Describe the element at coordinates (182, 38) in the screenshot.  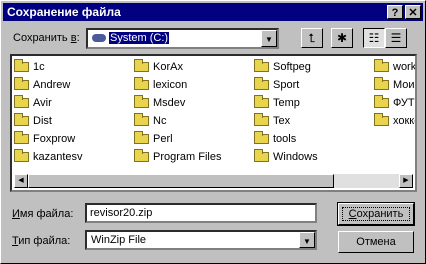
I see `save-in-dropdown: System (C:) ▼` at that location.